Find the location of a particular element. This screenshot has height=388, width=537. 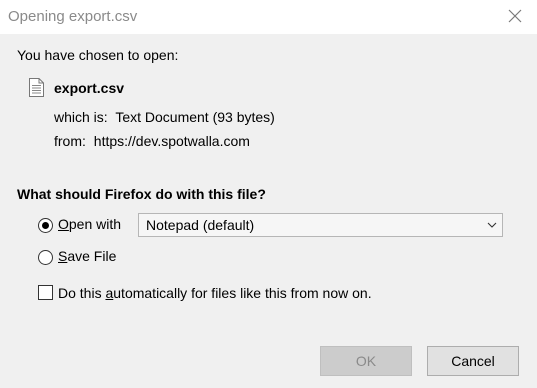

auto-action-checkbox is located at coordinates (45, 292).